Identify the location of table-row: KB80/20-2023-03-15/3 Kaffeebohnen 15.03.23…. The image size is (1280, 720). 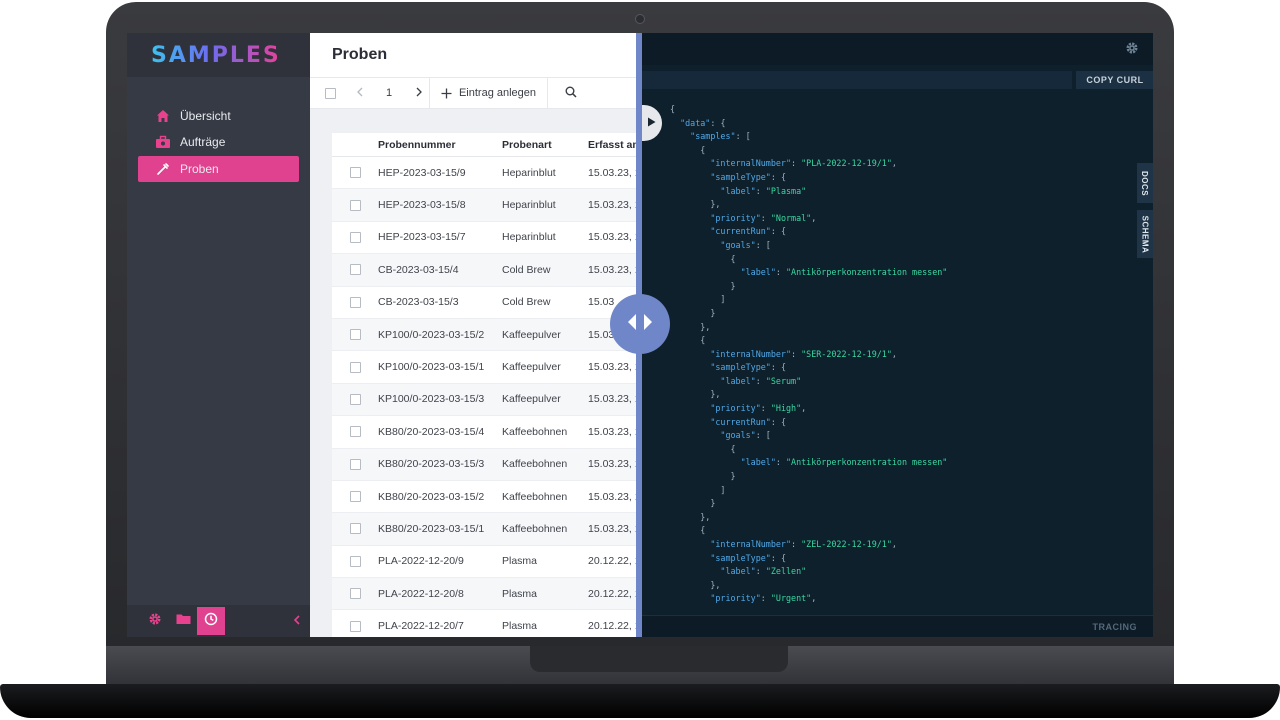
(486, 464).